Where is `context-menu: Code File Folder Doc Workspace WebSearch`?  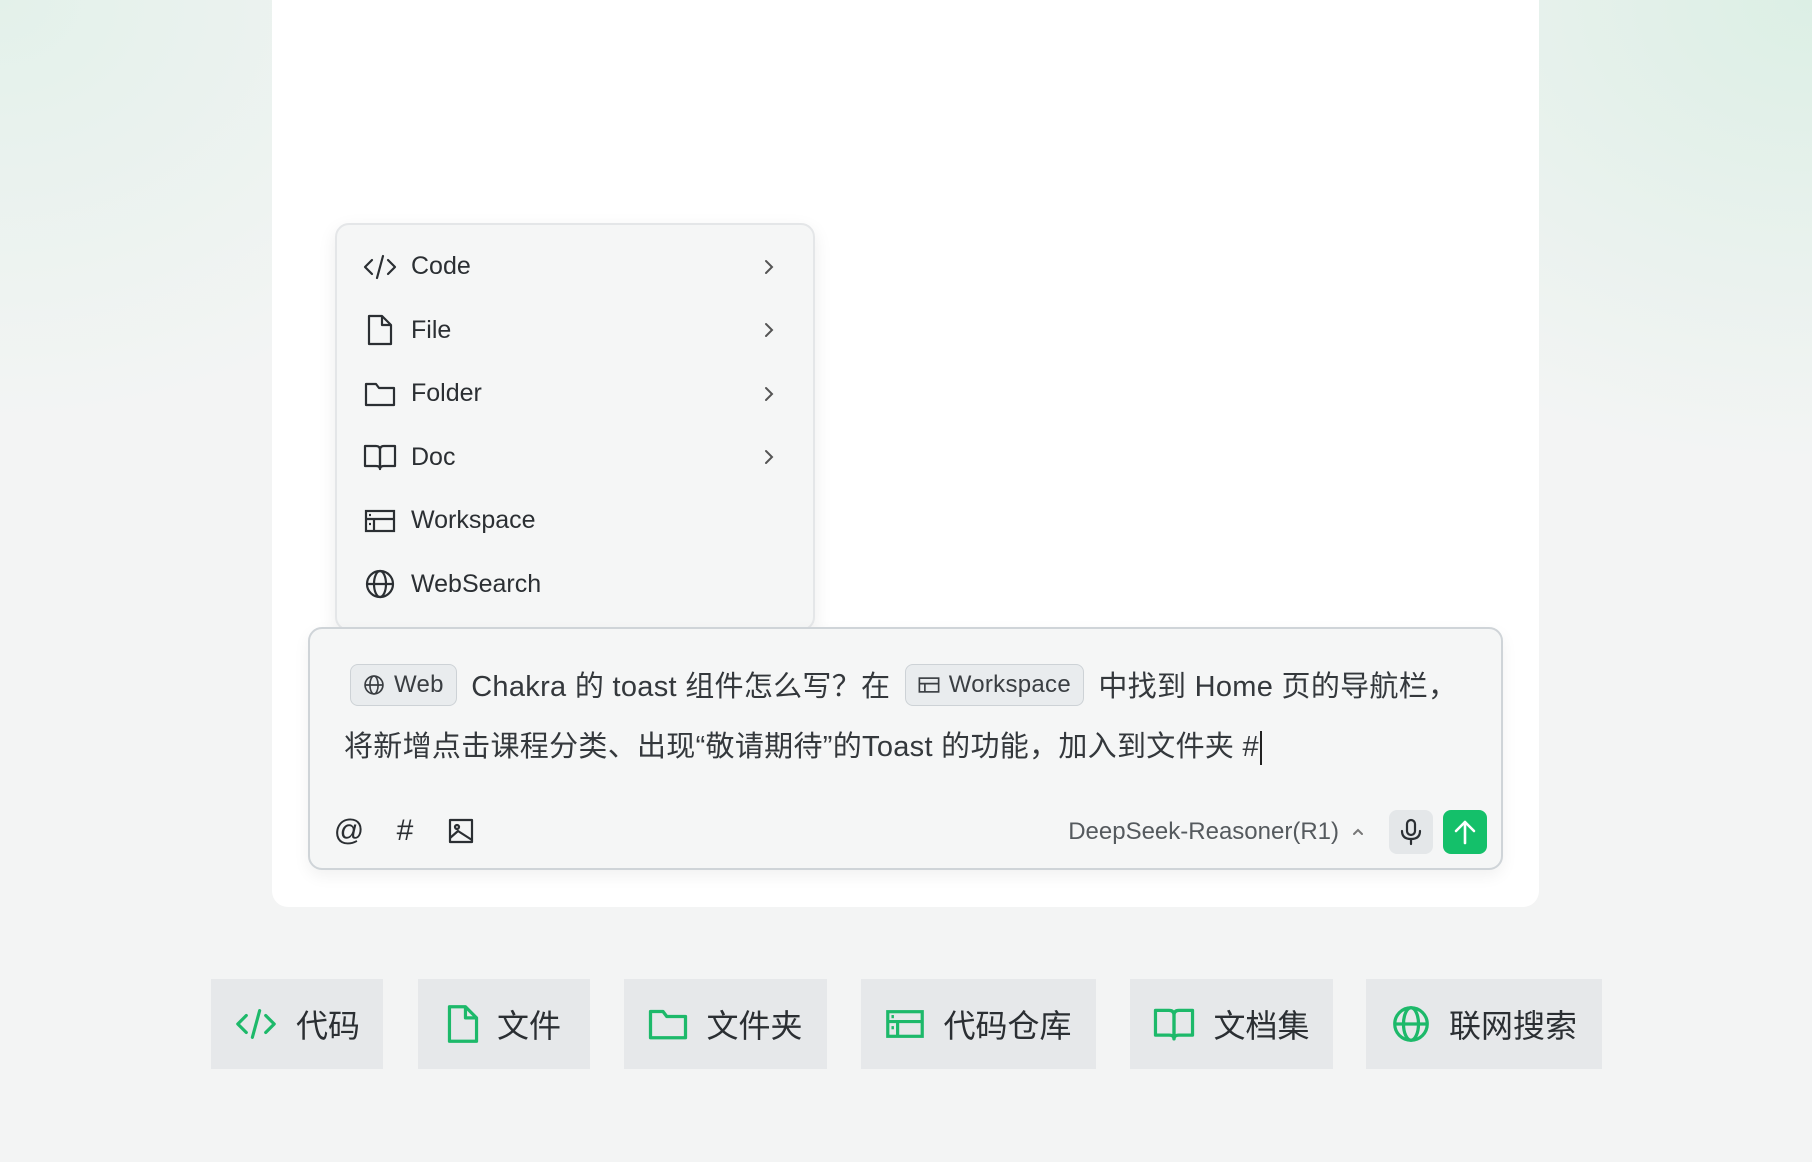 context-menu: Code File Folder Doc Workspace WebSearch is located at coordinates (575, 427).